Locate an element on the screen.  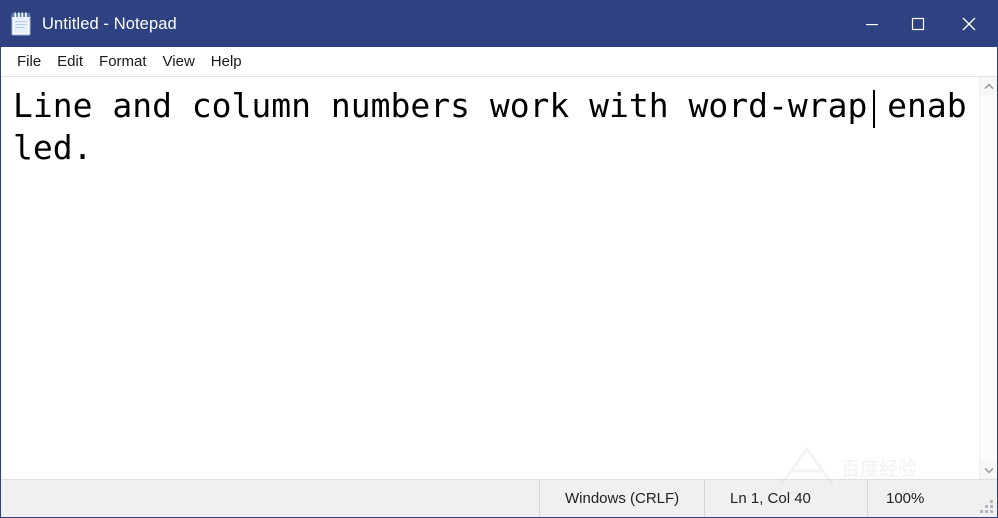
maximize-button is located at coordinates (918, 24).